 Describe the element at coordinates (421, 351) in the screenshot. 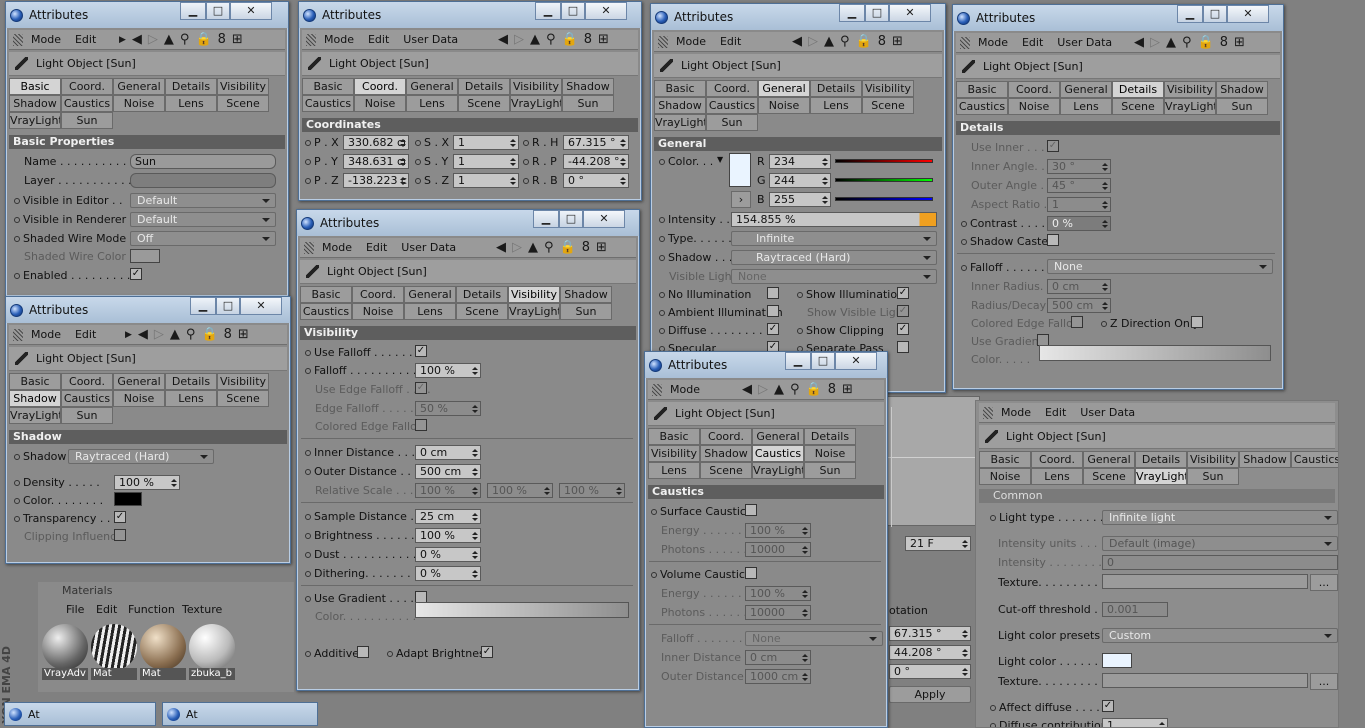

I see `use-falloff-checkbox: ✓` at that location.